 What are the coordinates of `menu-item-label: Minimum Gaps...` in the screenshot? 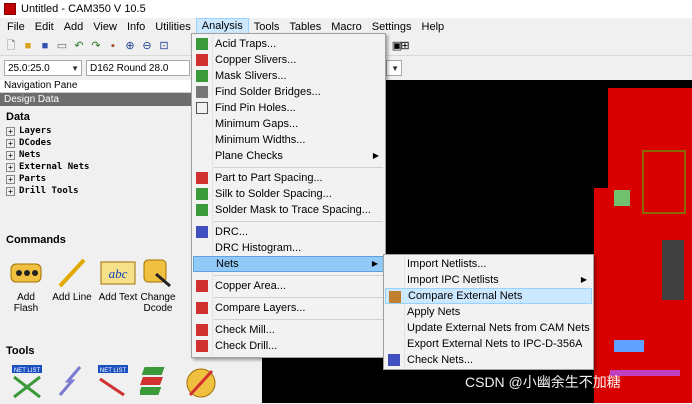 It's located at (257, 124).